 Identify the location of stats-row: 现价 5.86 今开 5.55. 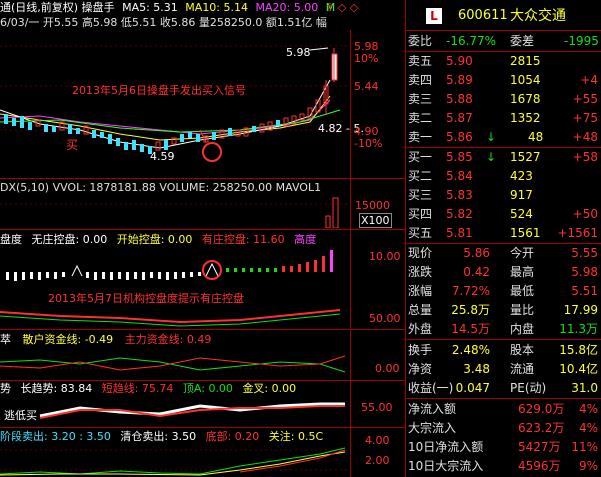
(503, 253).